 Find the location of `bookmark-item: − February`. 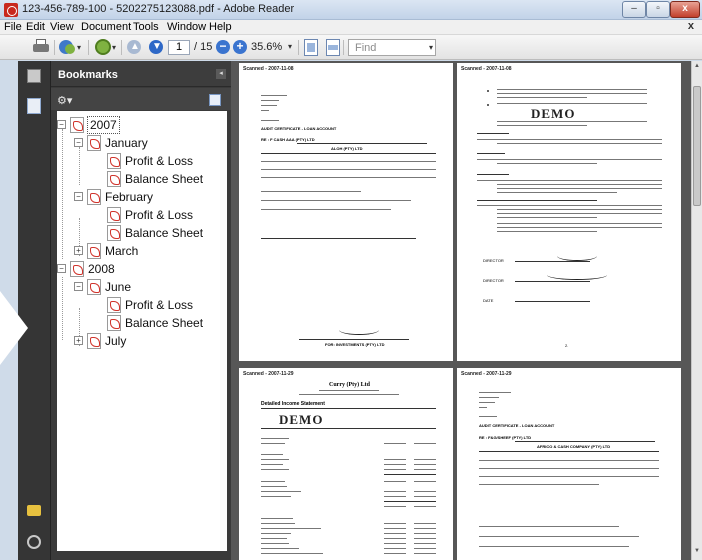

bookmark-item: − February is located at coordinates (148, 197).